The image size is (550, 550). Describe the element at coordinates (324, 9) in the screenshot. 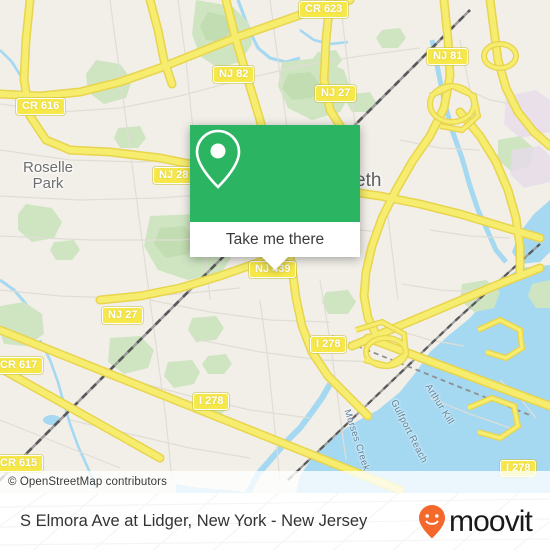

I see `road-shield: CR 623` at that location.